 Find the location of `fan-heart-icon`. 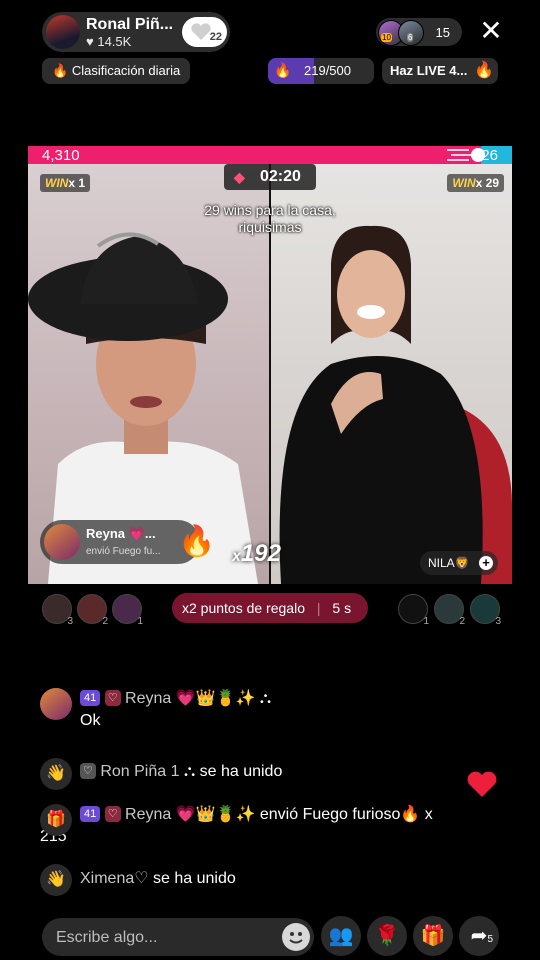

fan-heart-icon is located at coordinates (201, 31).